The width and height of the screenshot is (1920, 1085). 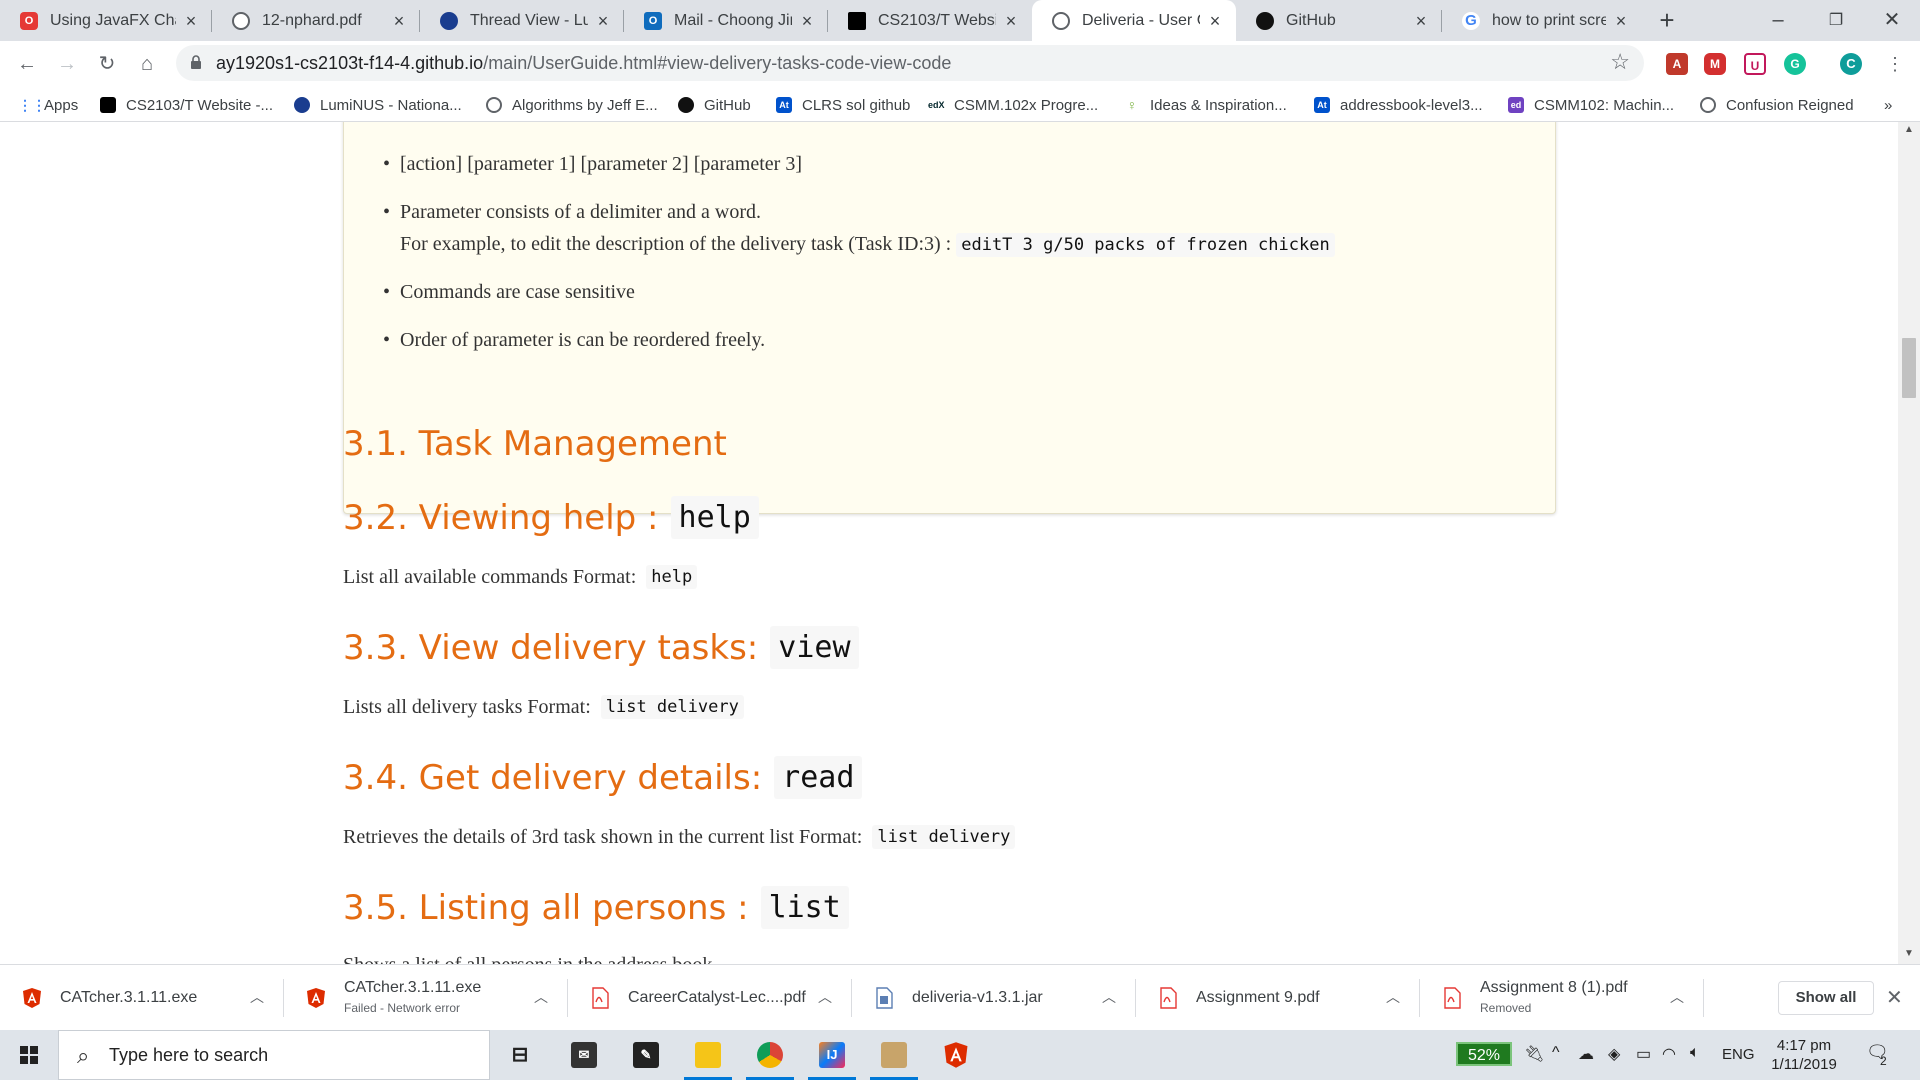 What do you see at coordinates (107, 64) in the screenshot?
I see `reload-button: ↻` at bounding box center [107, 64].